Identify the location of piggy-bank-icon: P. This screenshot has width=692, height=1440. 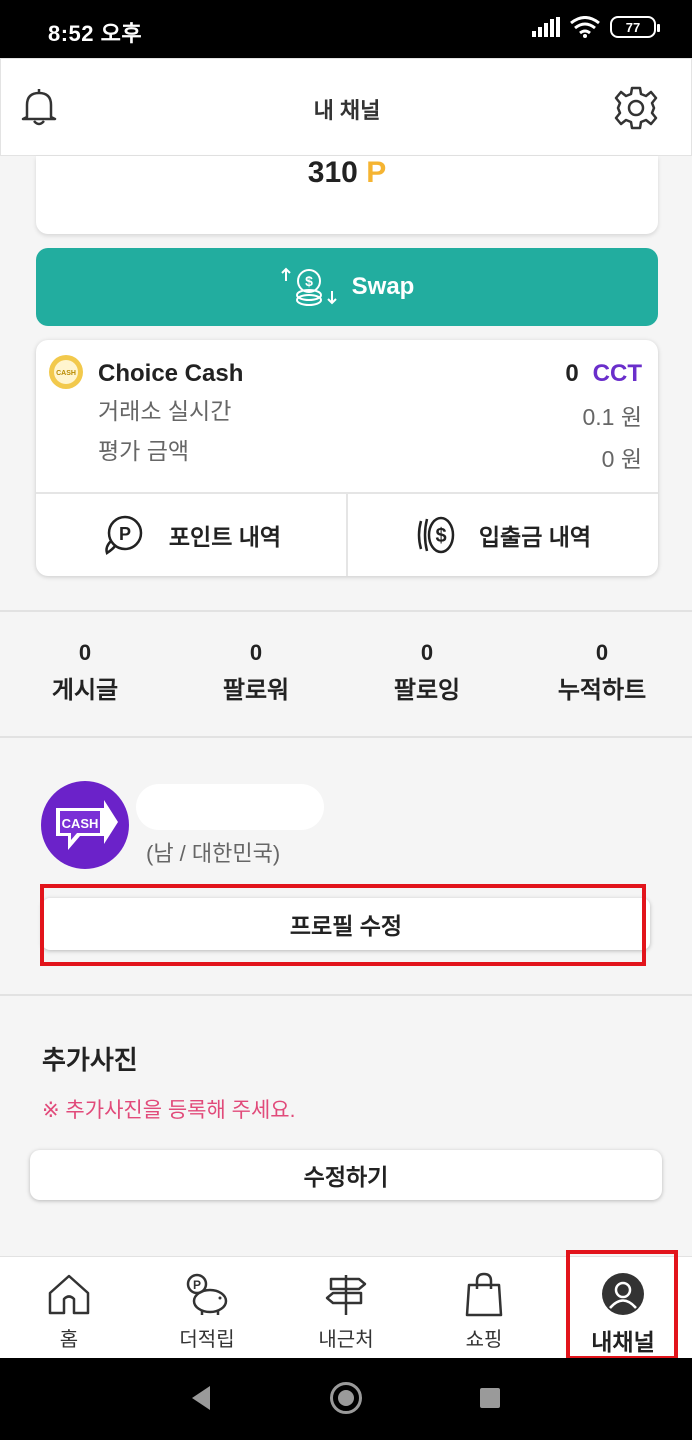
(207, 1294).